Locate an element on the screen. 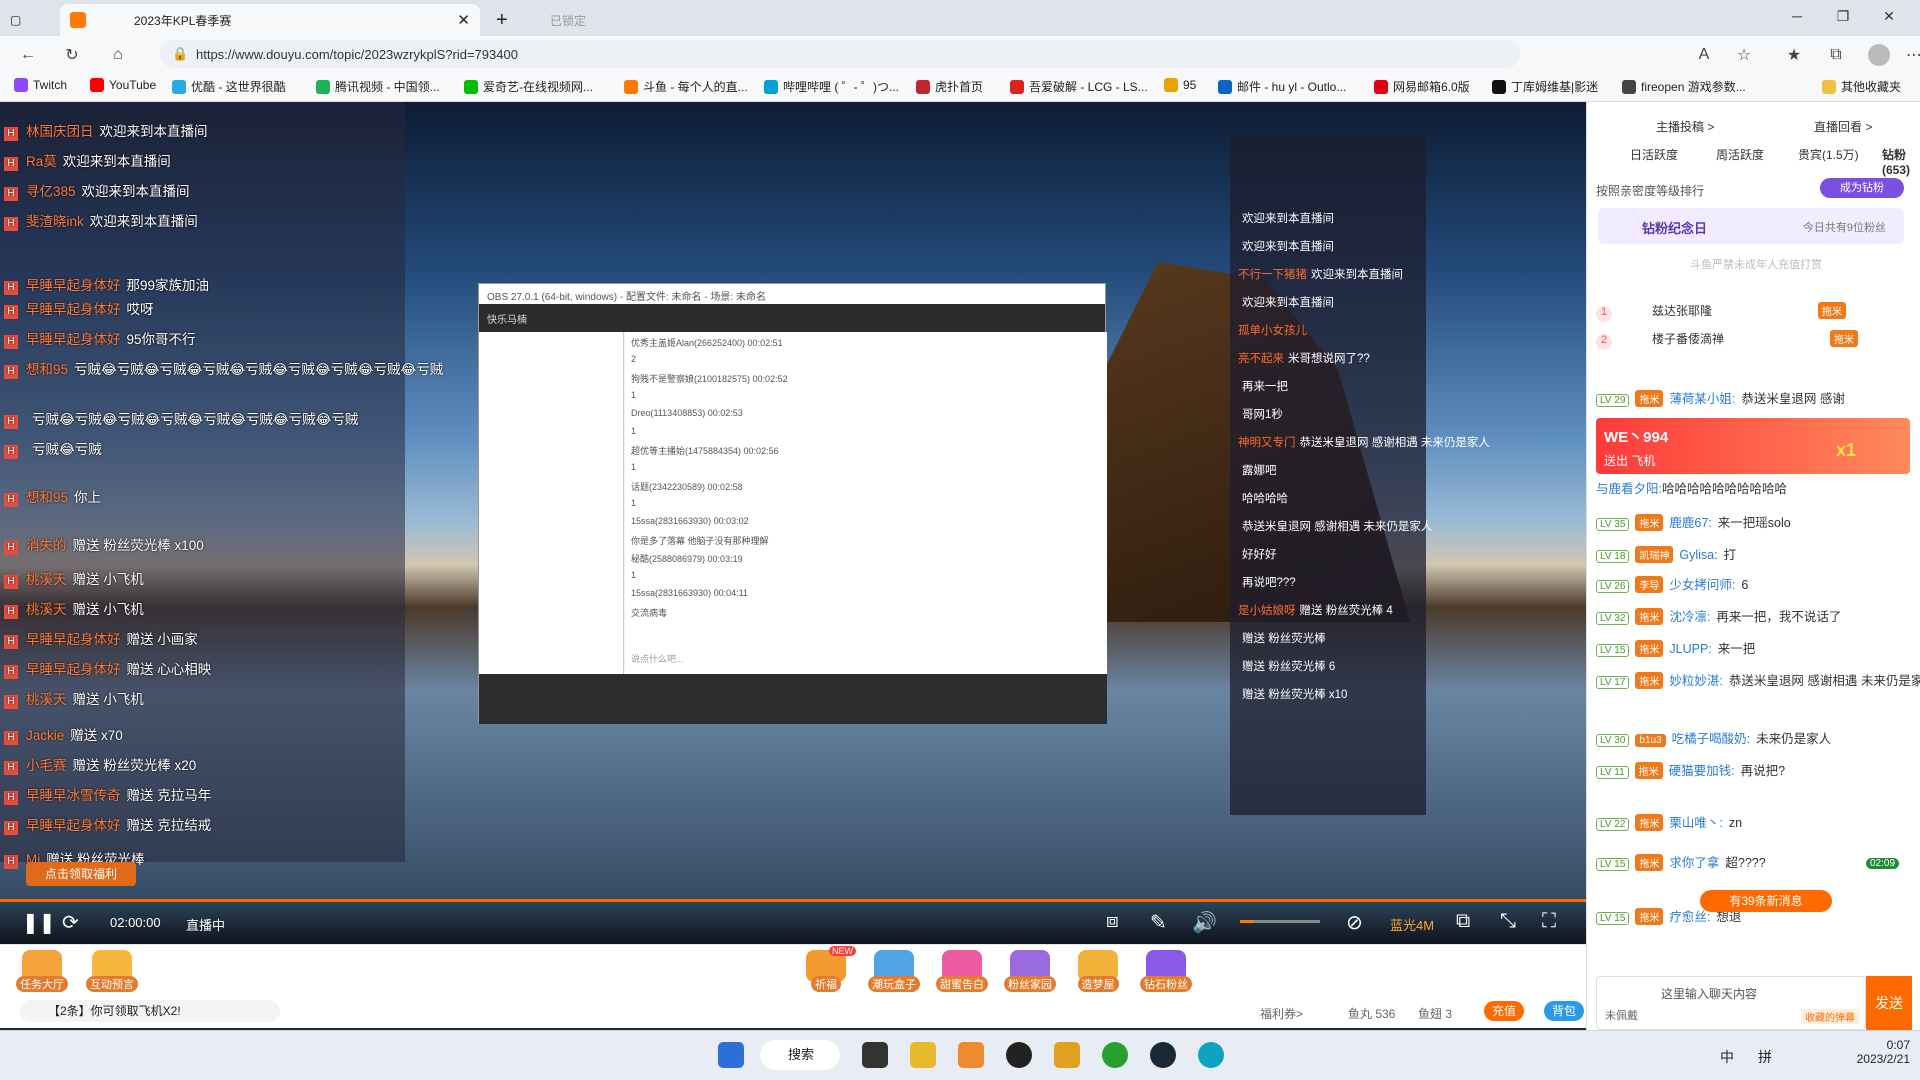 This screenshot has width=1920, height=1080. chat-input: 未佩戴 这里输入聊天内容 收藏的弹幕 is located at coordinates (1731, 1003).